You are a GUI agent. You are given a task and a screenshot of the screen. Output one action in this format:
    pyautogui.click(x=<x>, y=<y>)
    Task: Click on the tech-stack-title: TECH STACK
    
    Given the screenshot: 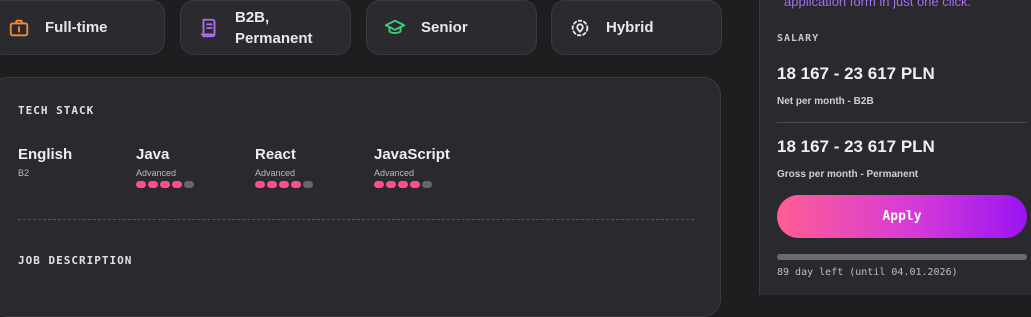 What is the action you would take?
    pyautogui.click(x=56, y=110)
    